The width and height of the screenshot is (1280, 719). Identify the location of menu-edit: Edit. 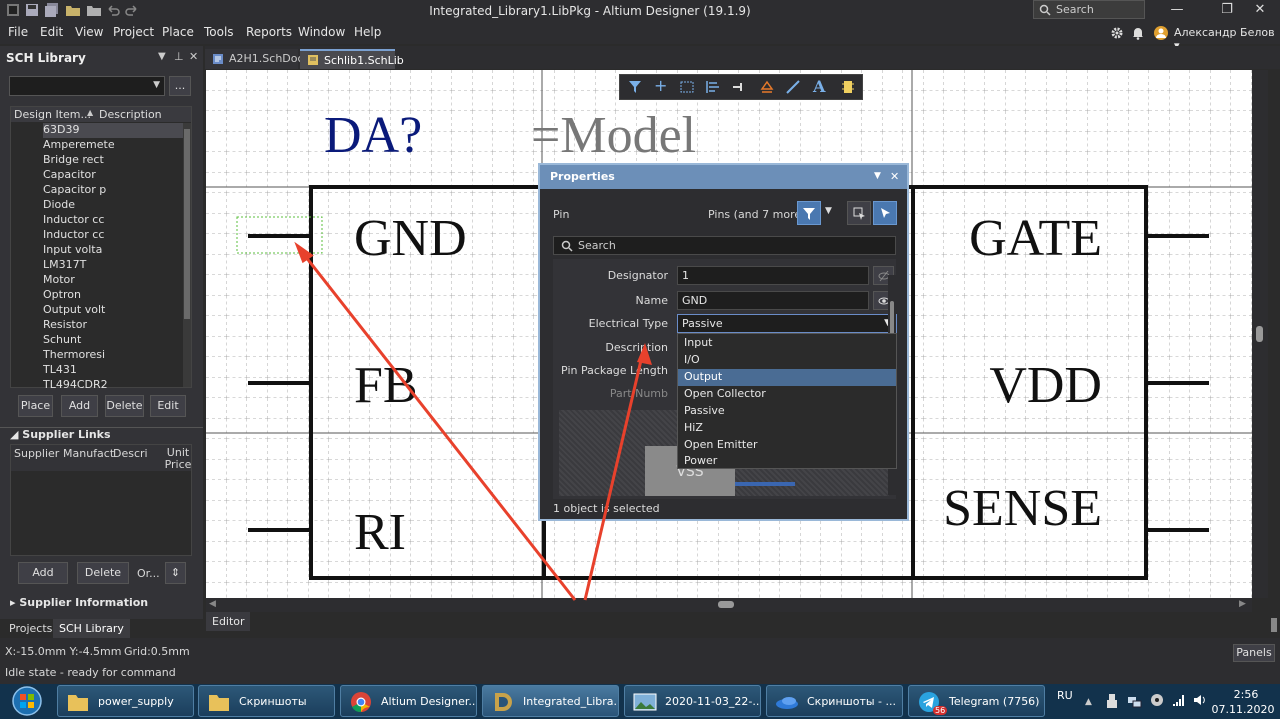
(51, 32).